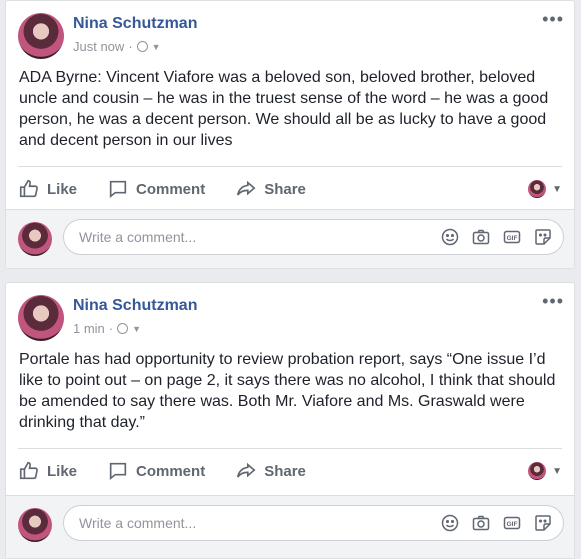 This screenshot has width=581, height=559. What do you see at coordinates (290, 315) in the screenshot?
I see `post-header: Nina Schutzman 1 min · ▼ •••` at bounding box center [290, 315].